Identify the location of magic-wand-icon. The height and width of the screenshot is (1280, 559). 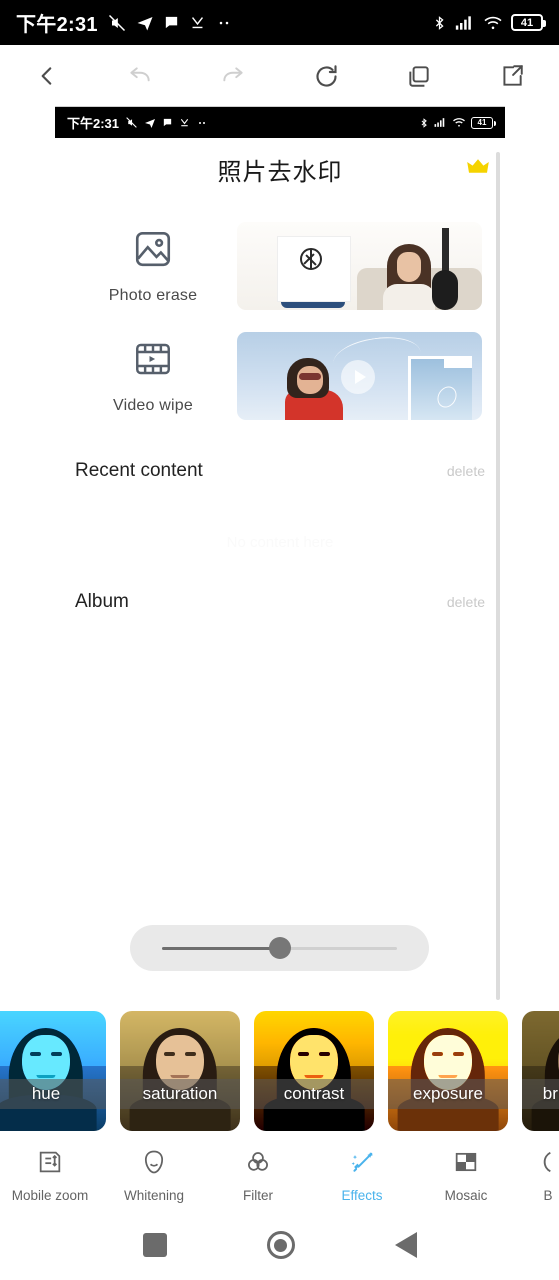
(362, 1164).